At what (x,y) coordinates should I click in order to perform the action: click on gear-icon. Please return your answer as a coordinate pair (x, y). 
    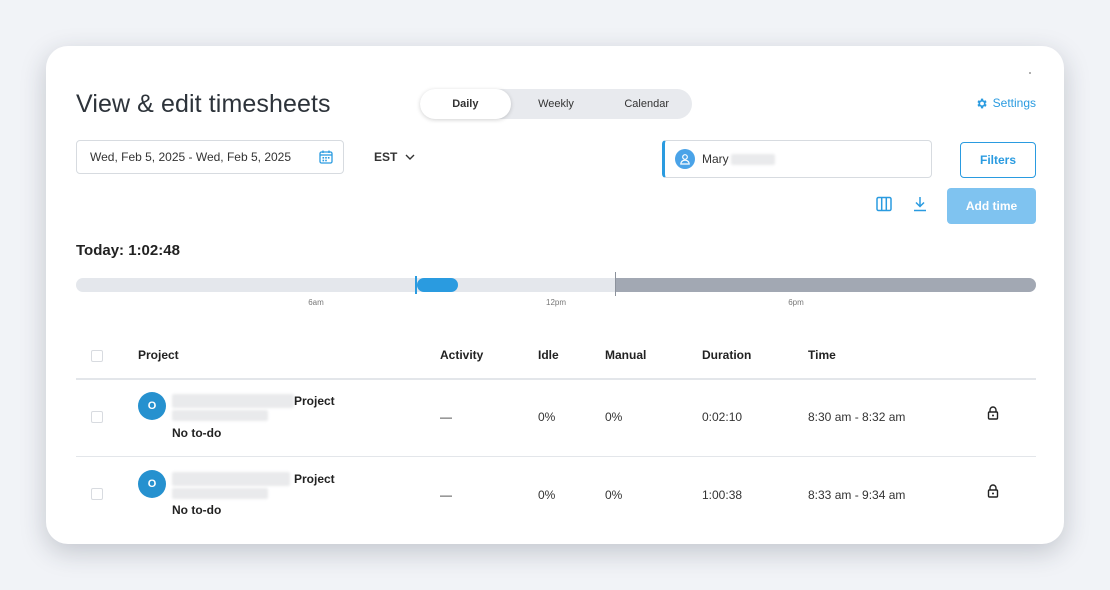
    Looking at the image, I should click on (982, 103).